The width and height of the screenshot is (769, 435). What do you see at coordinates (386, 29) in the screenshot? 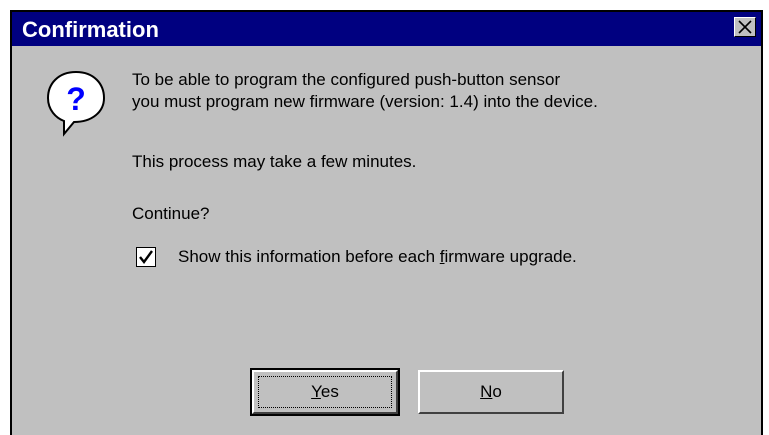
I see `titlebar: Confirmation` at bounding box center [386, 29].